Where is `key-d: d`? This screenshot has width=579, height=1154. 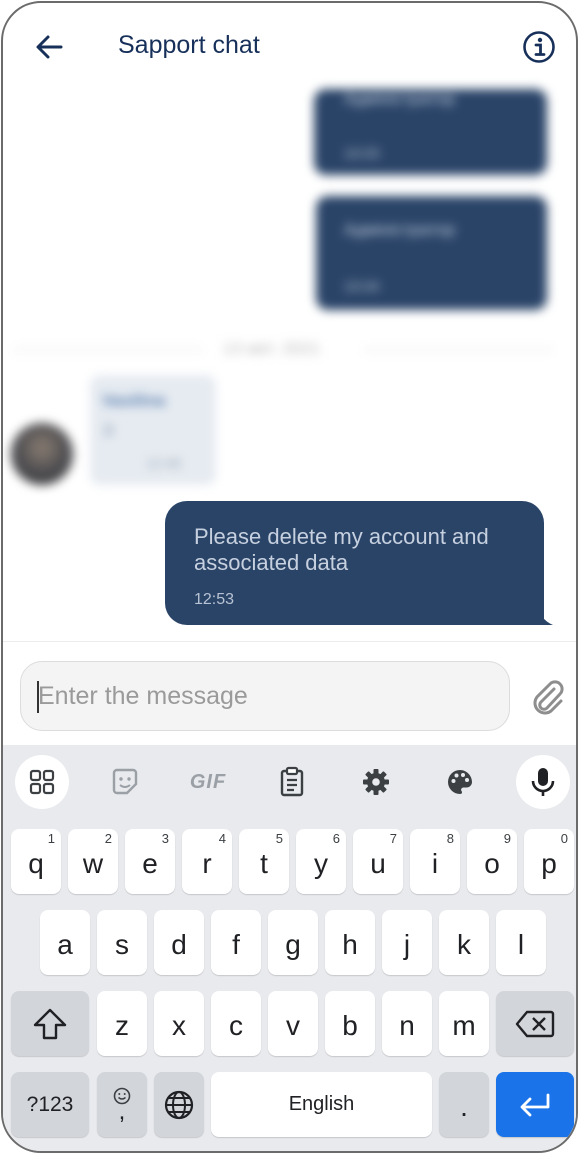 key-d: d is located at coordinates (179, 942).